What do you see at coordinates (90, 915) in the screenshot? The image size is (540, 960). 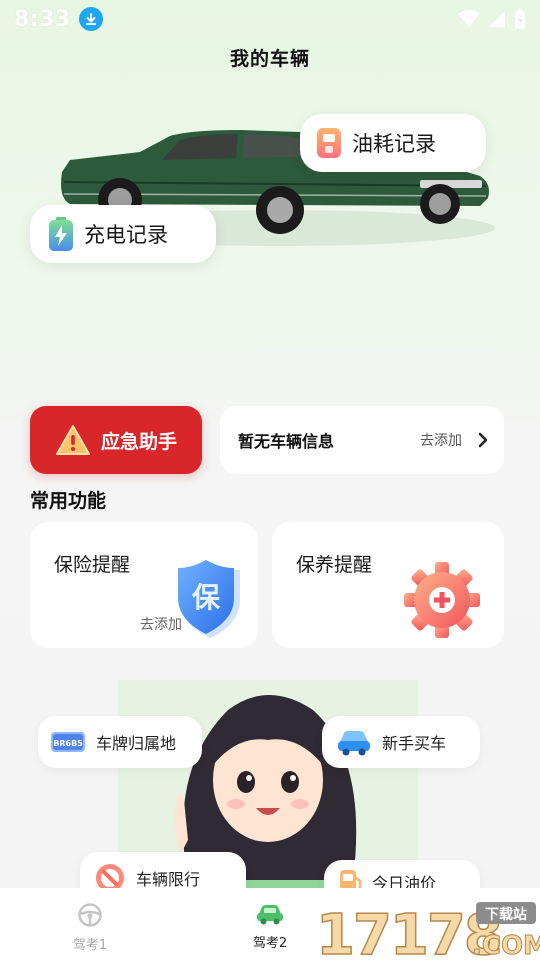 I see `steering-wheel-icon` at bounding box center [90, 915].